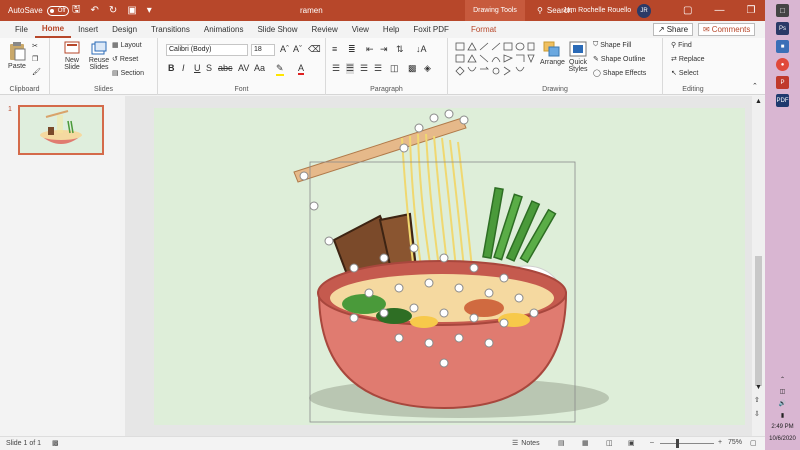 The height and width of the screenshot is (450, 800). I want to click on font-color-icon: A, so click(301, 69).